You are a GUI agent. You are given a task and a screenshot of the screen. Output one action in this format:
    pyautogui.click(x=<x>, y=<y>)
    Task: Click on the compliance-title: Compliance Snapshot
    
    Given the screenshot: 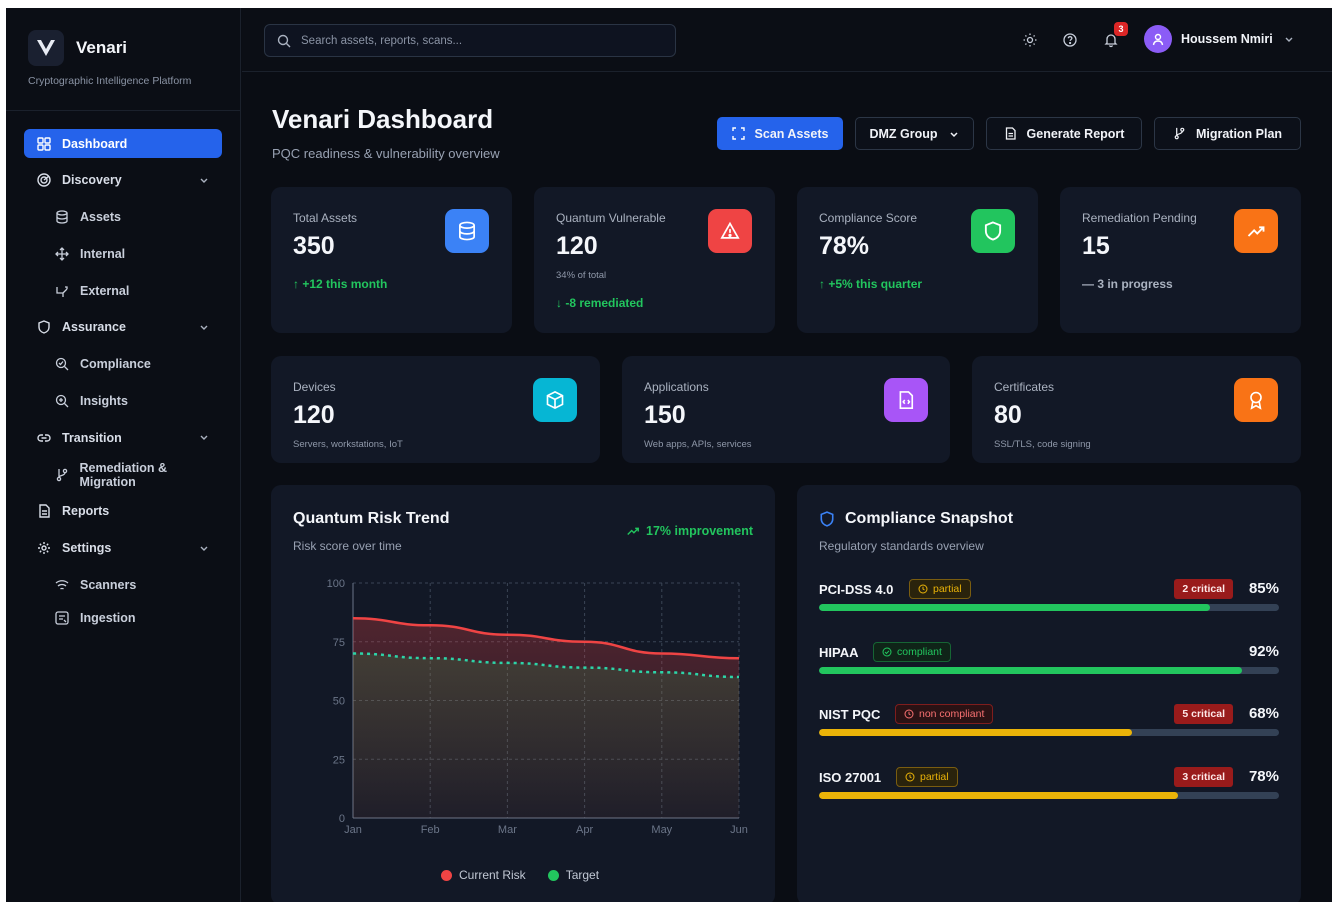 What is the action you would take?
    pyautogui.click(x=916, y=519)
    